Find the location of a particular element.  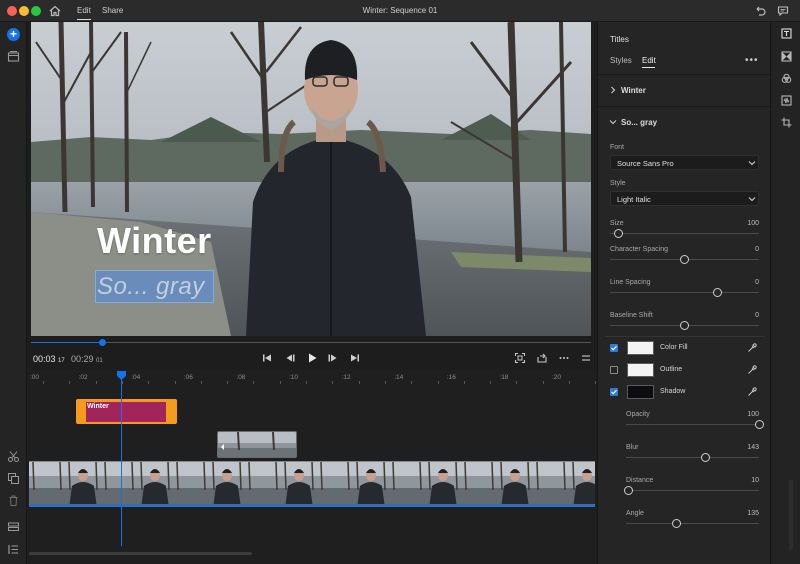

ruler-tick-label: :08 is located at coordinates (241, 377).